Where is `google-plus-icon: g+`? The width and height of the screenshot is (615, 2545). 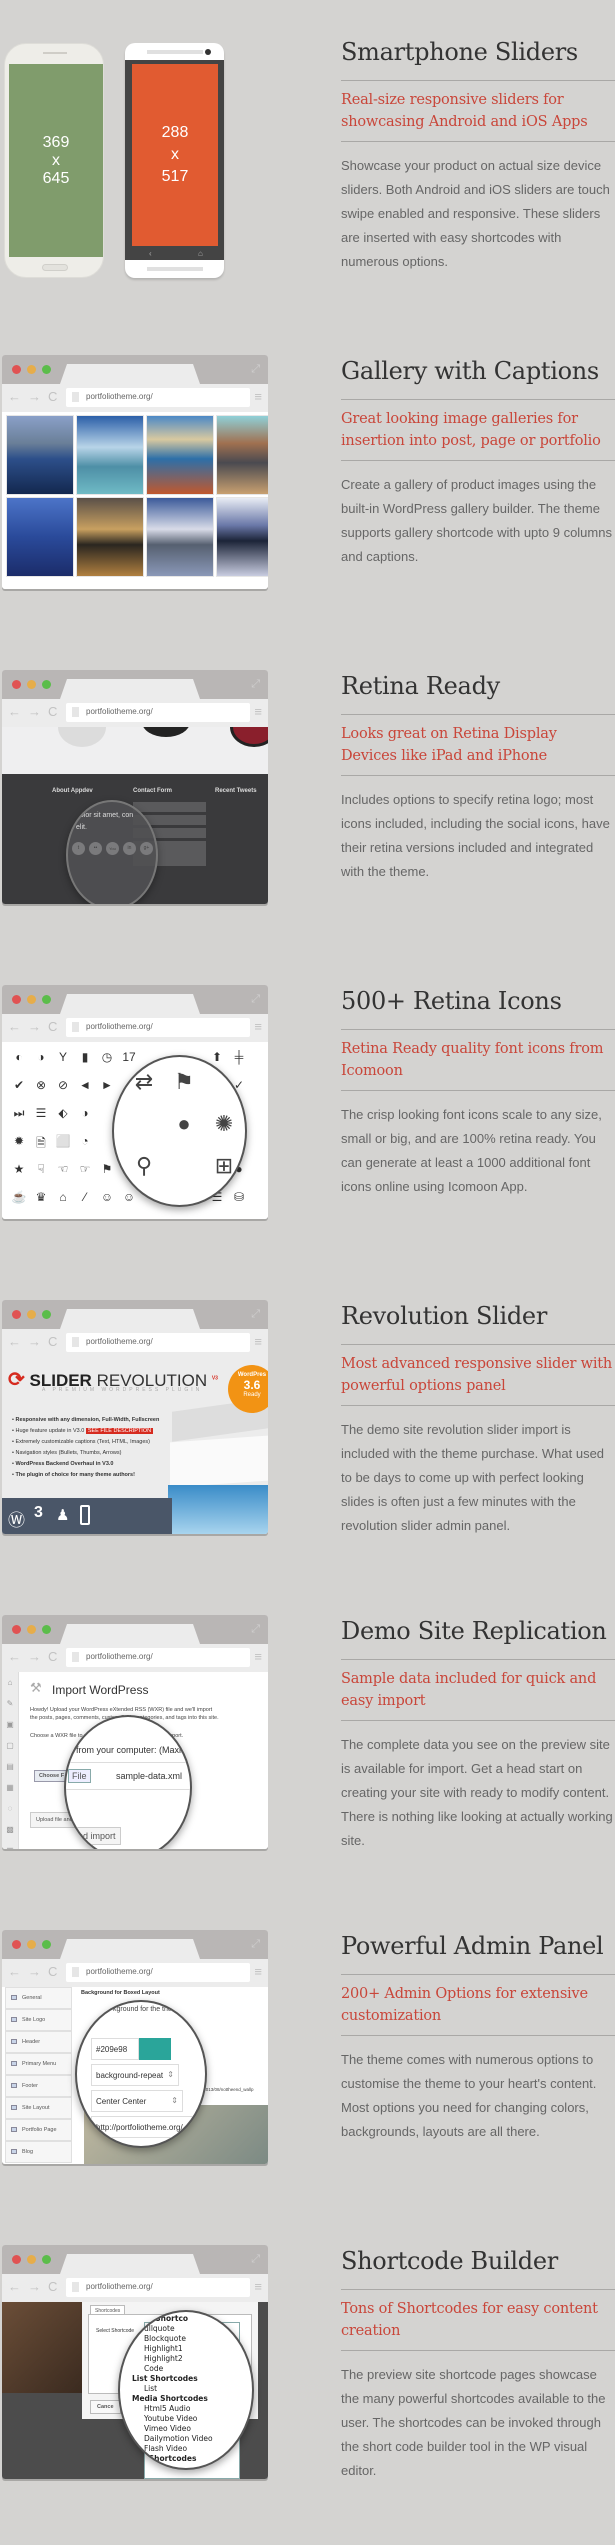 google-plus-icon: g+ is located at coordinates (146, 848).